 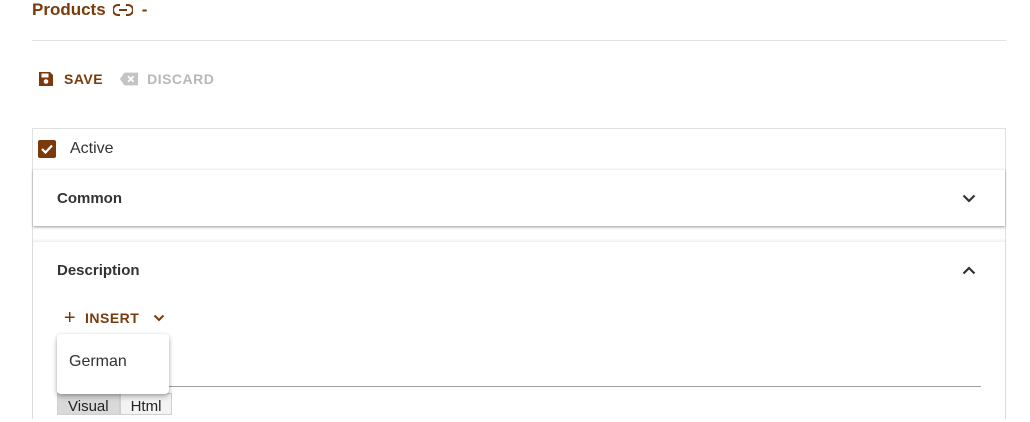 I want to click on insert-label: INSERT, so click(x=112, y=318).